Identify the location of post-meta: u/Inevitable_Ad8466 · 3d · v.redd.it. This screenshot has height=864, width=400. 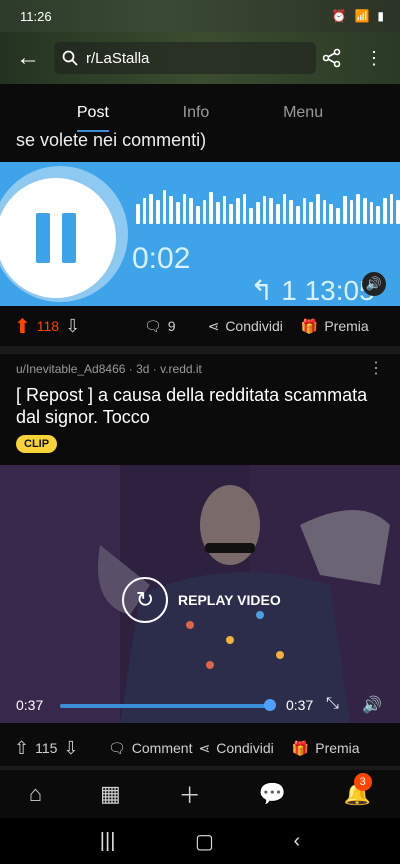
(109, 369).